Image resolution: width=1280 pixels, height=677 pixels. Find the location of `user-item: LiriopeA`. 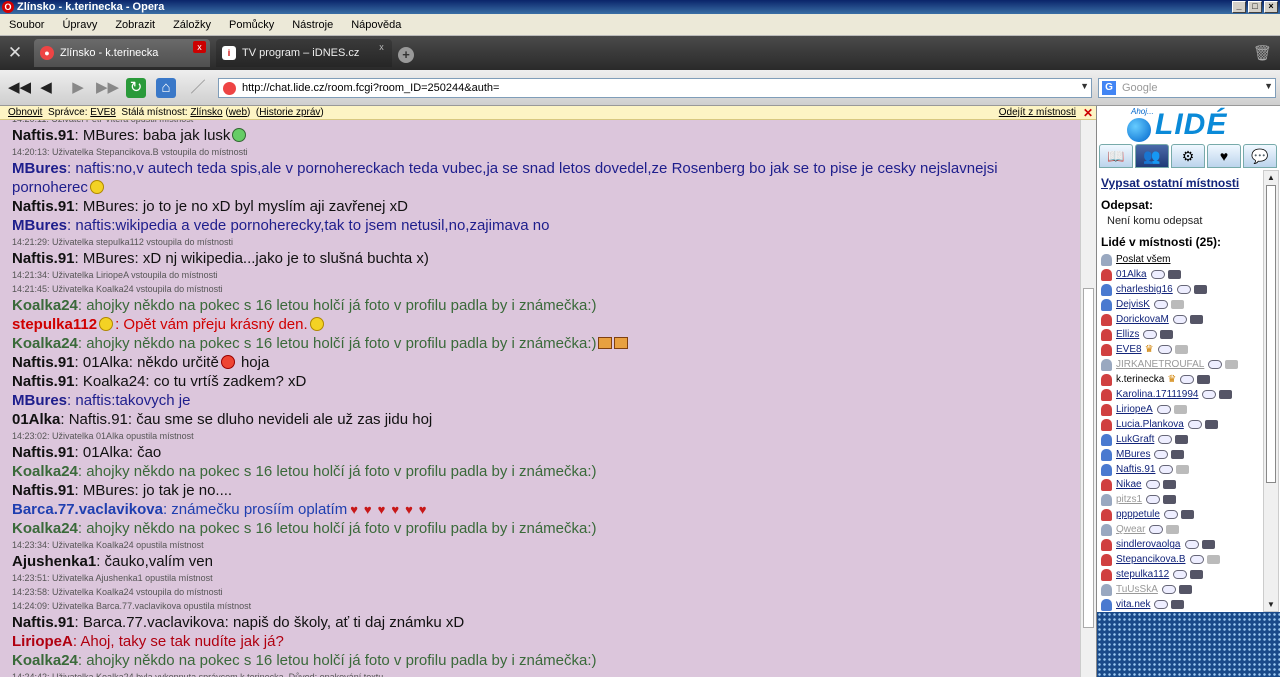

user-item: LiriopeA is located at coordinates (1182, 409).